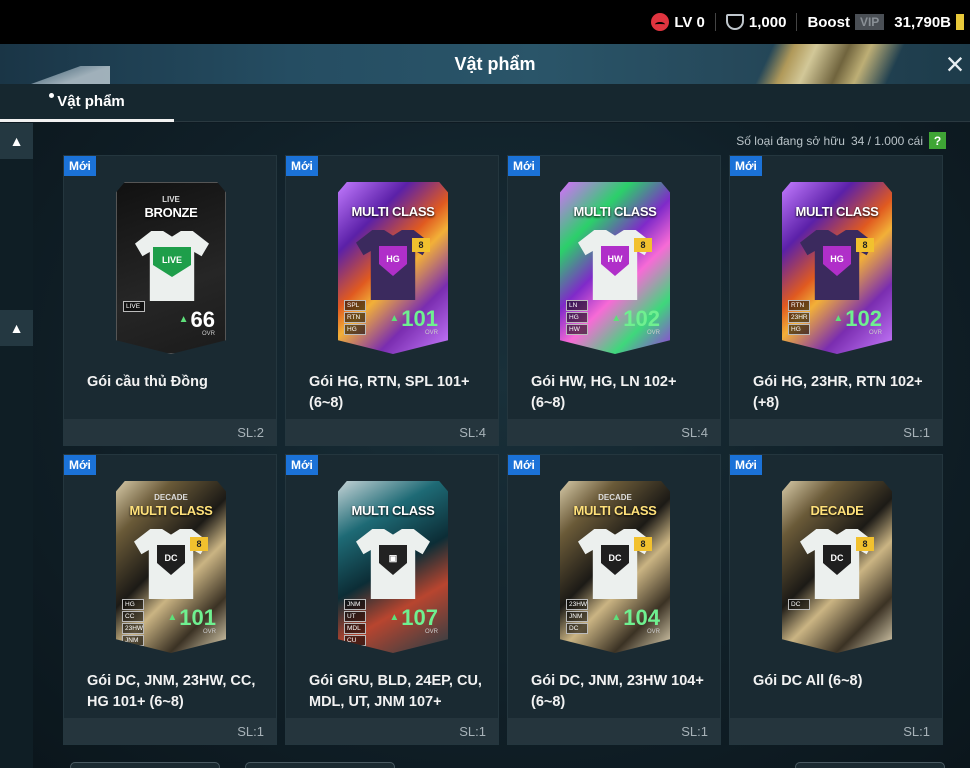 This screenshot has width=970, height=768. Describe the element at coordinates (355, 604) in the screenshot. I see `class-tag: JNM` at that location.